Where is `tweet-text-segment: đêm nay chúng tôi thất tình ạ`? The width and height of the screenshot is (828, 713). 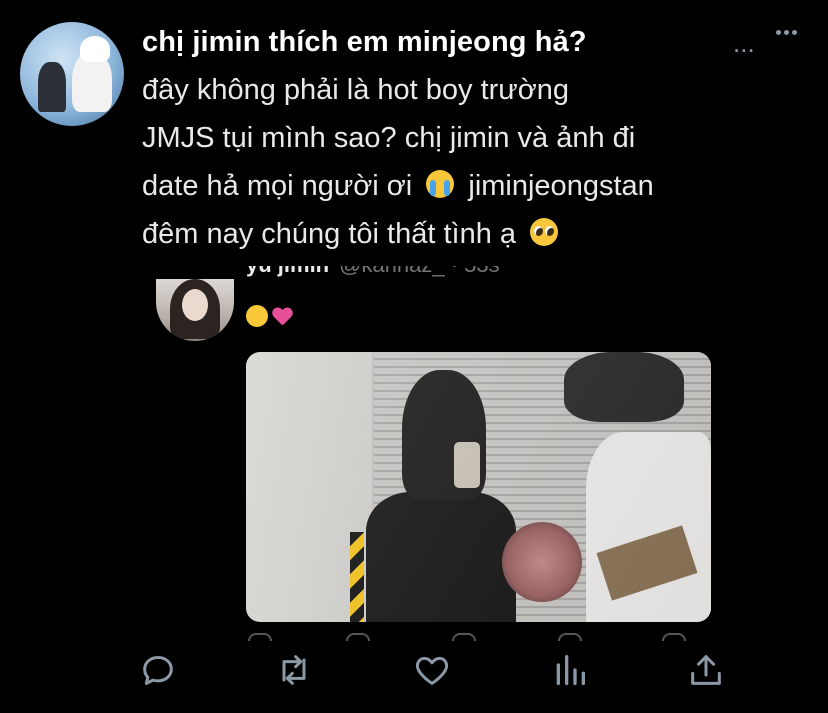
tweet-text-segment: đêm nay chúng tôi thất tình ạ is located at coordinates (329, 234).